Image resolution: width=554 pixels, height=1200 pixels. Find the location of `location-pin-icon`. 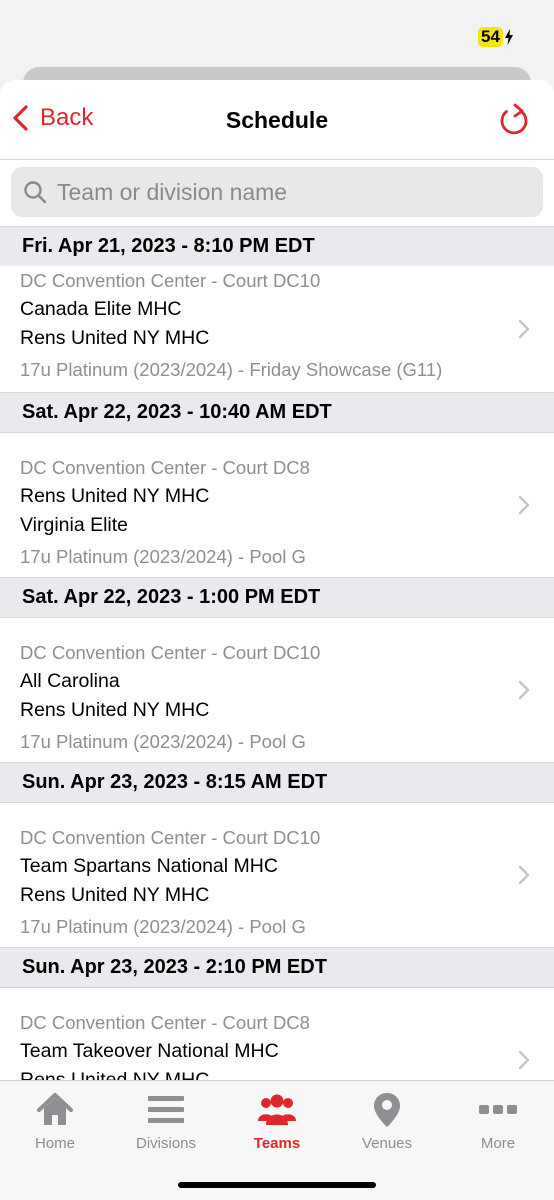

location-pin-icon is located at coordinates (387, 1110).